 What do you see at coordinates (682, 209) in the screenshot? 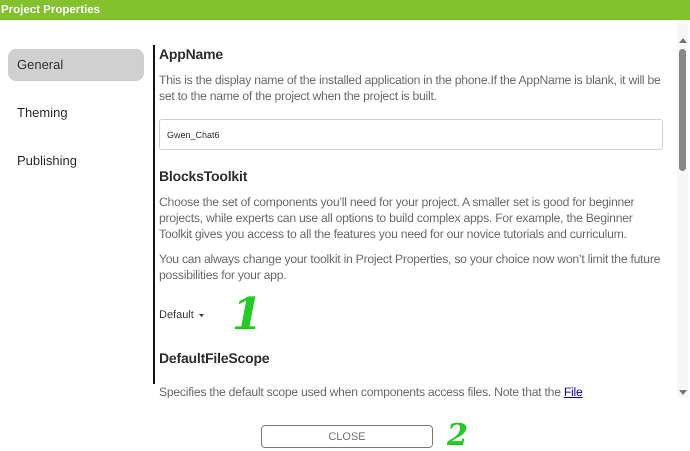
I see `scrollbar` at bounding box center [682, 209].